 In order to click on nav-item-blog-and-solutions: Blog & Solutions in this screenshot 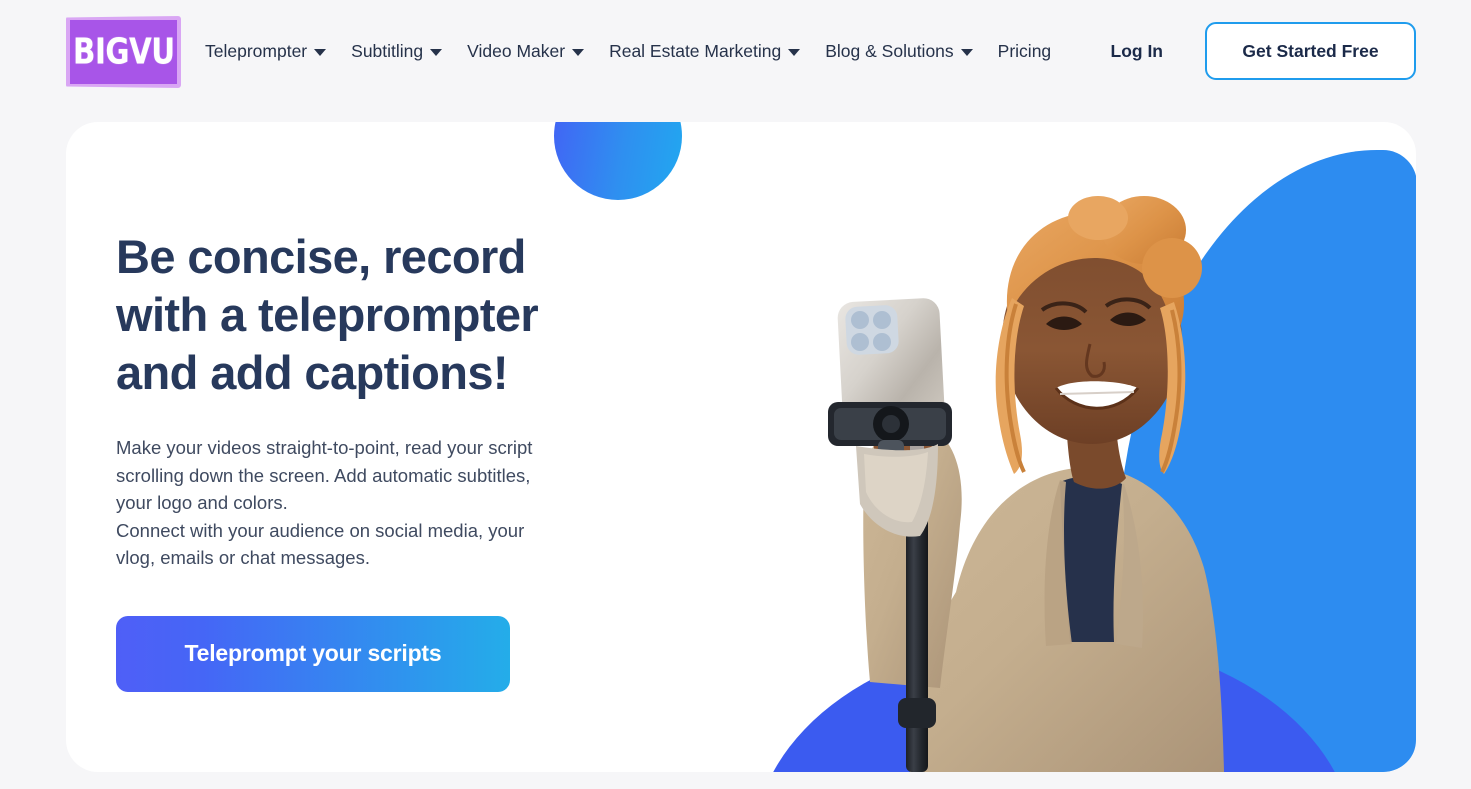, I will do `click(899, 51)`.